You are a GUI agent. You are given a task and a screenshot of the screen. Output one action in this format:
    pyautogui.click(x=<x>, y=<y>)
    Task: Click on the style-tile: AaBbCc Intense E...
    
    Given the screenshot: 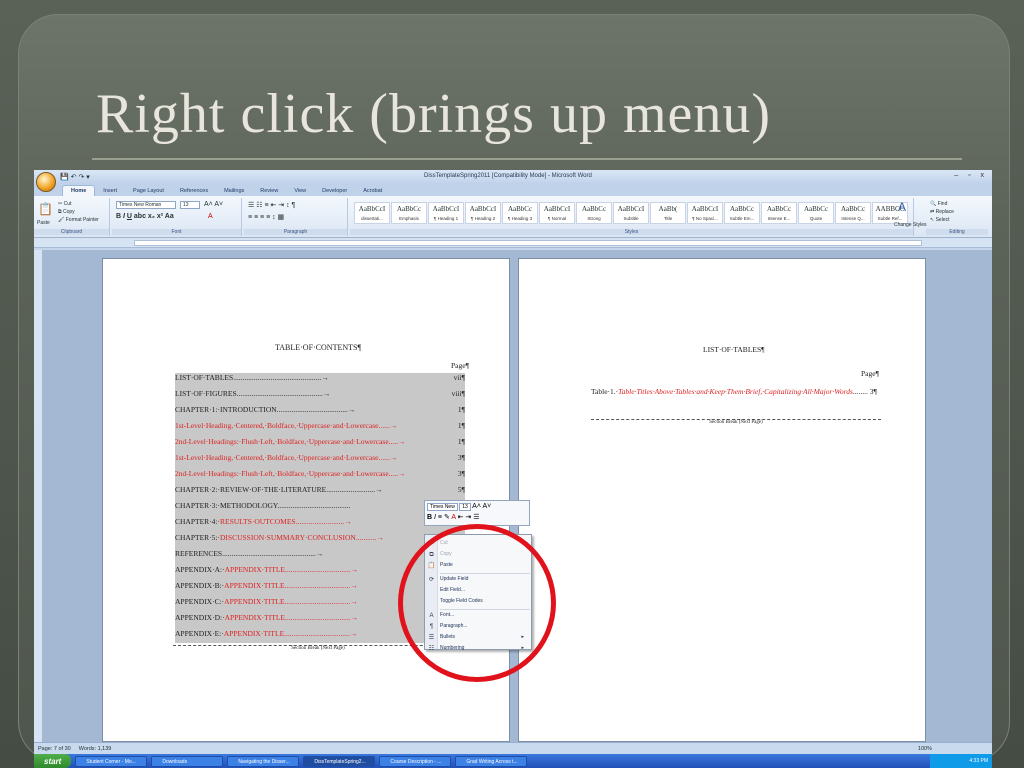 What is the action you would take?
    pyautogui.click(x=779, y=213)
    